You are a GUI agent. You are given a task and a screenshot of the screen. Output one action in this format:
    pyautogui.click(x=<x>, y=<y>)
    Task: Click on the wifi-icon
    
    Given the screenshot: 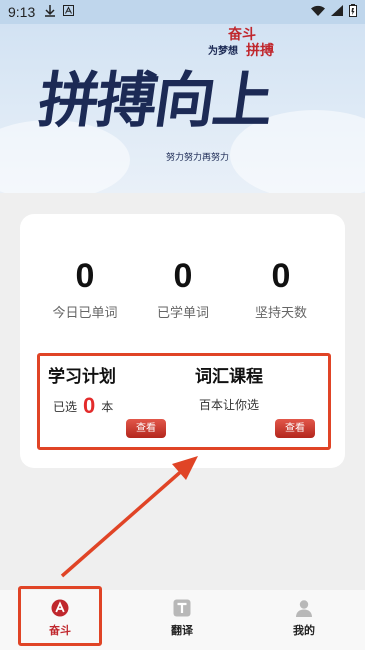 What is the action you would take?
    pyautogui.click(x=318, y=12)
    